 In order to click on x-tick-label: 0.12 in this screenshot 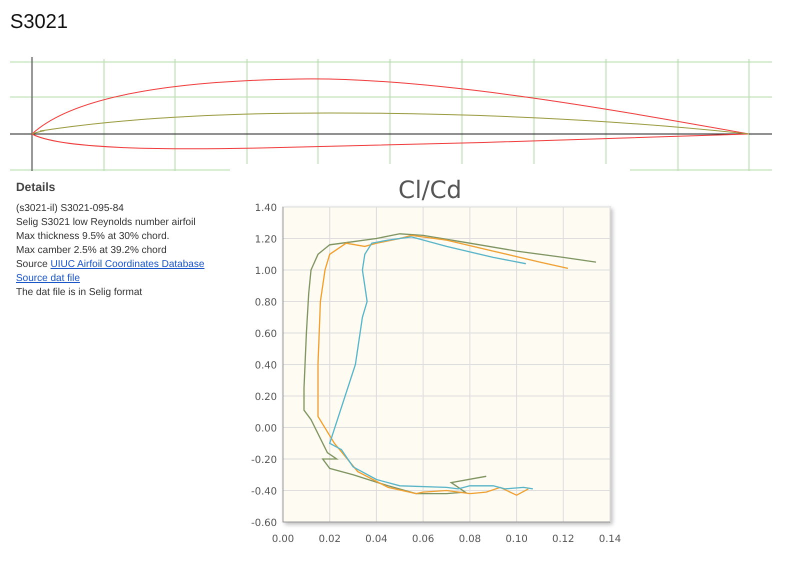, I will do `click(563, 539)`.